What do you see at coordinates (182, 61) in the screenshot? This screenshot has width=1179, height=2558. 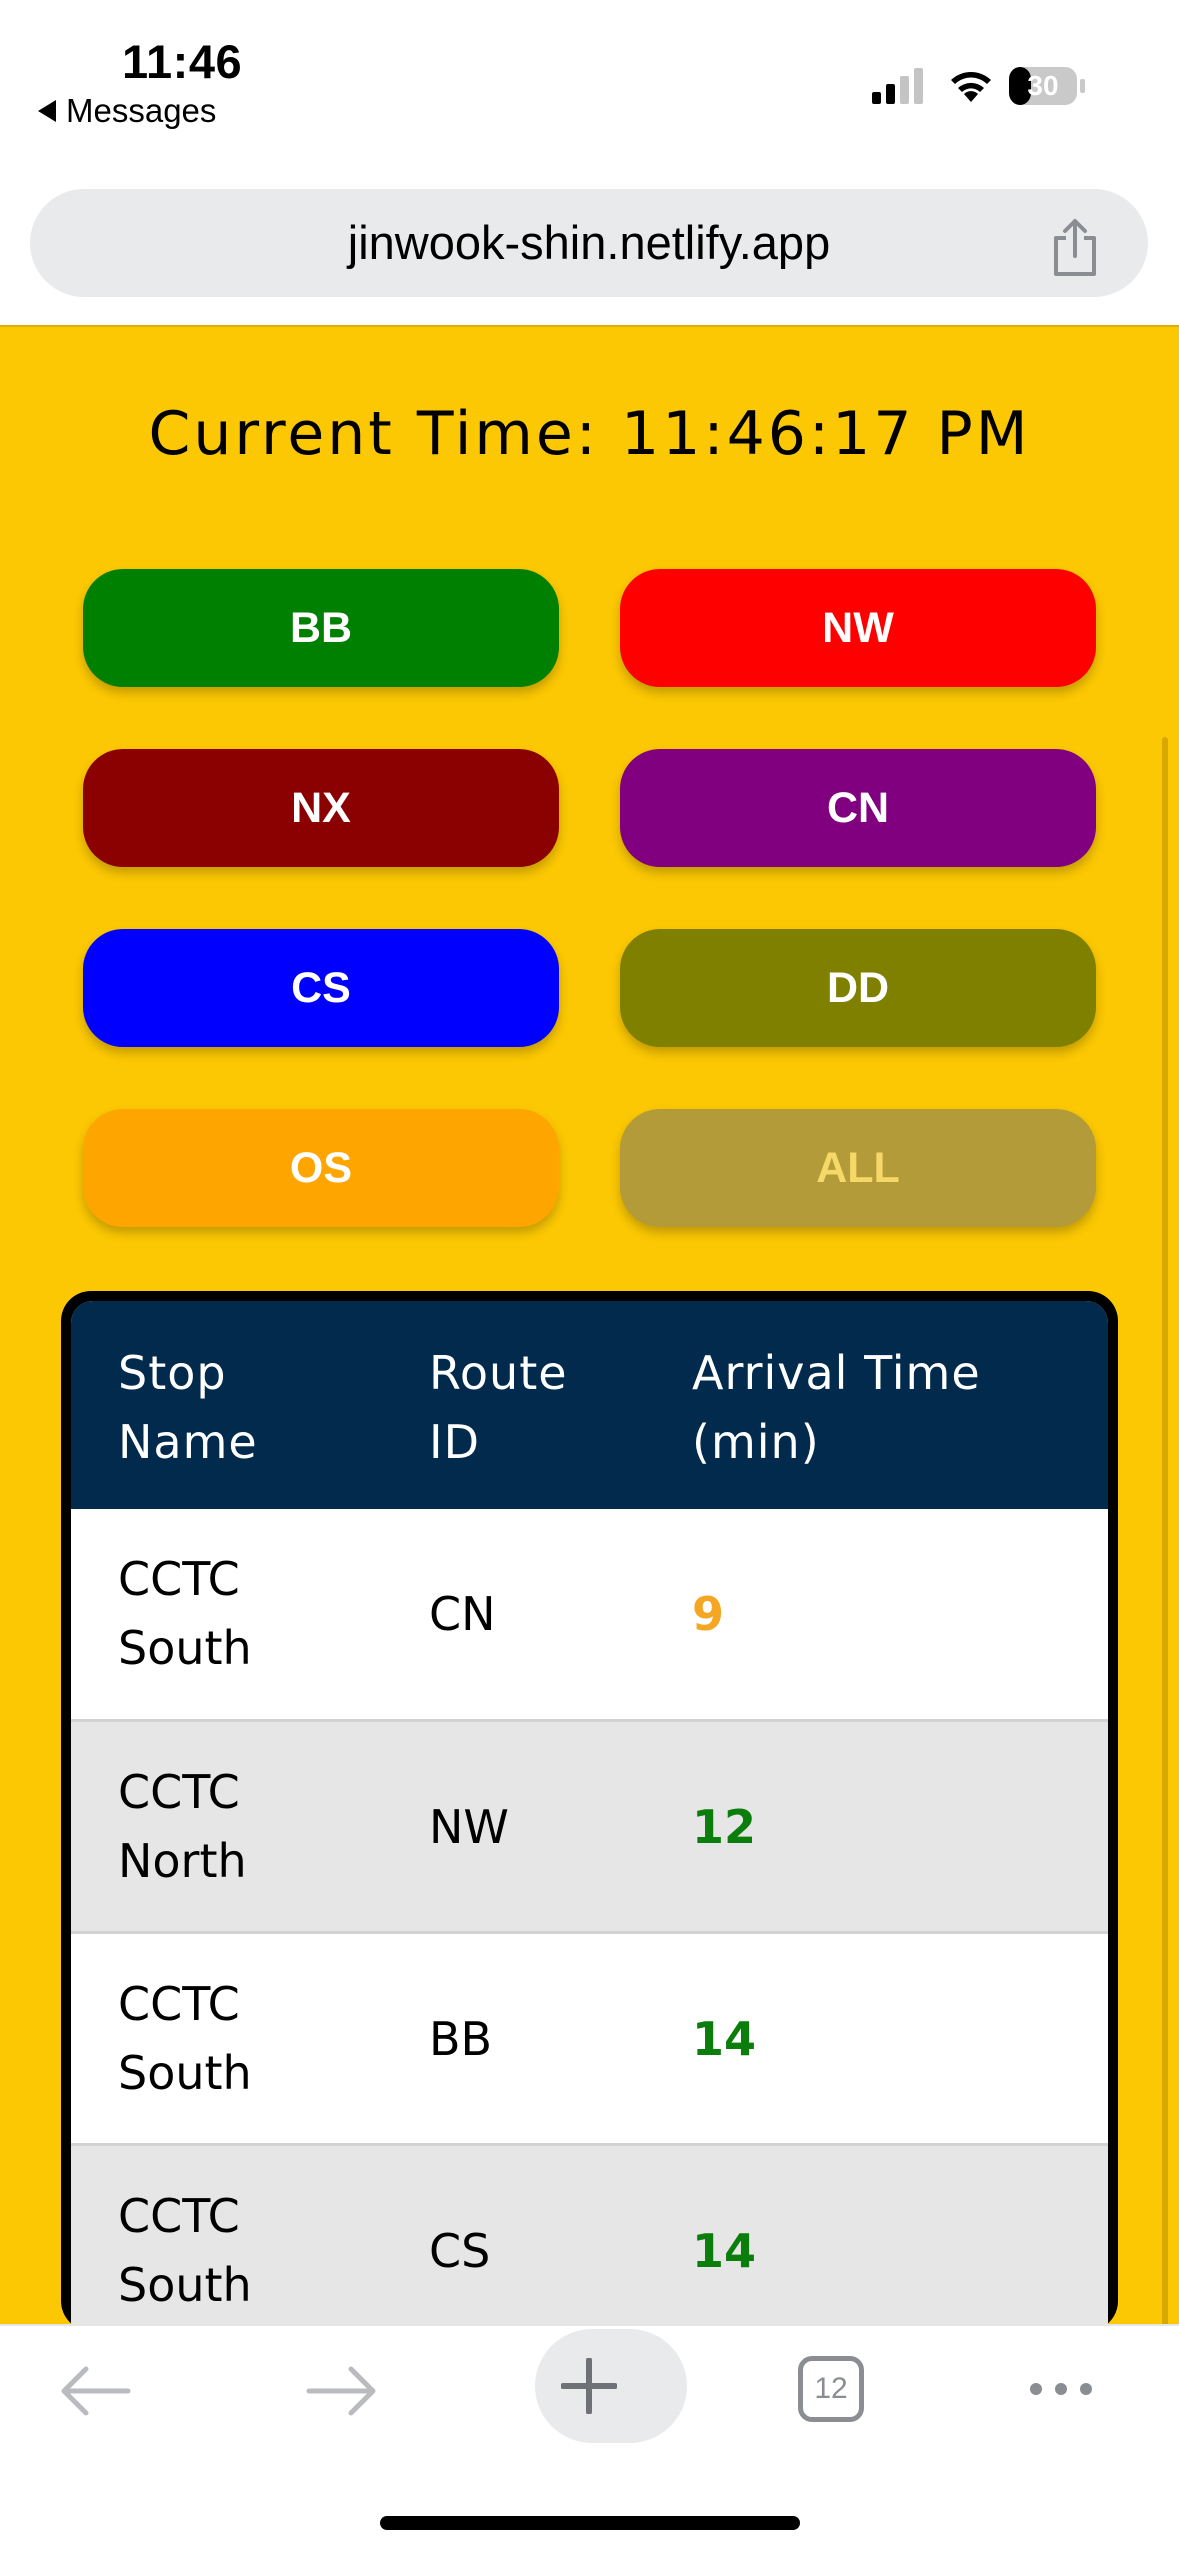 I see `status-clock: 11:46` at bounding box center [182, 61].